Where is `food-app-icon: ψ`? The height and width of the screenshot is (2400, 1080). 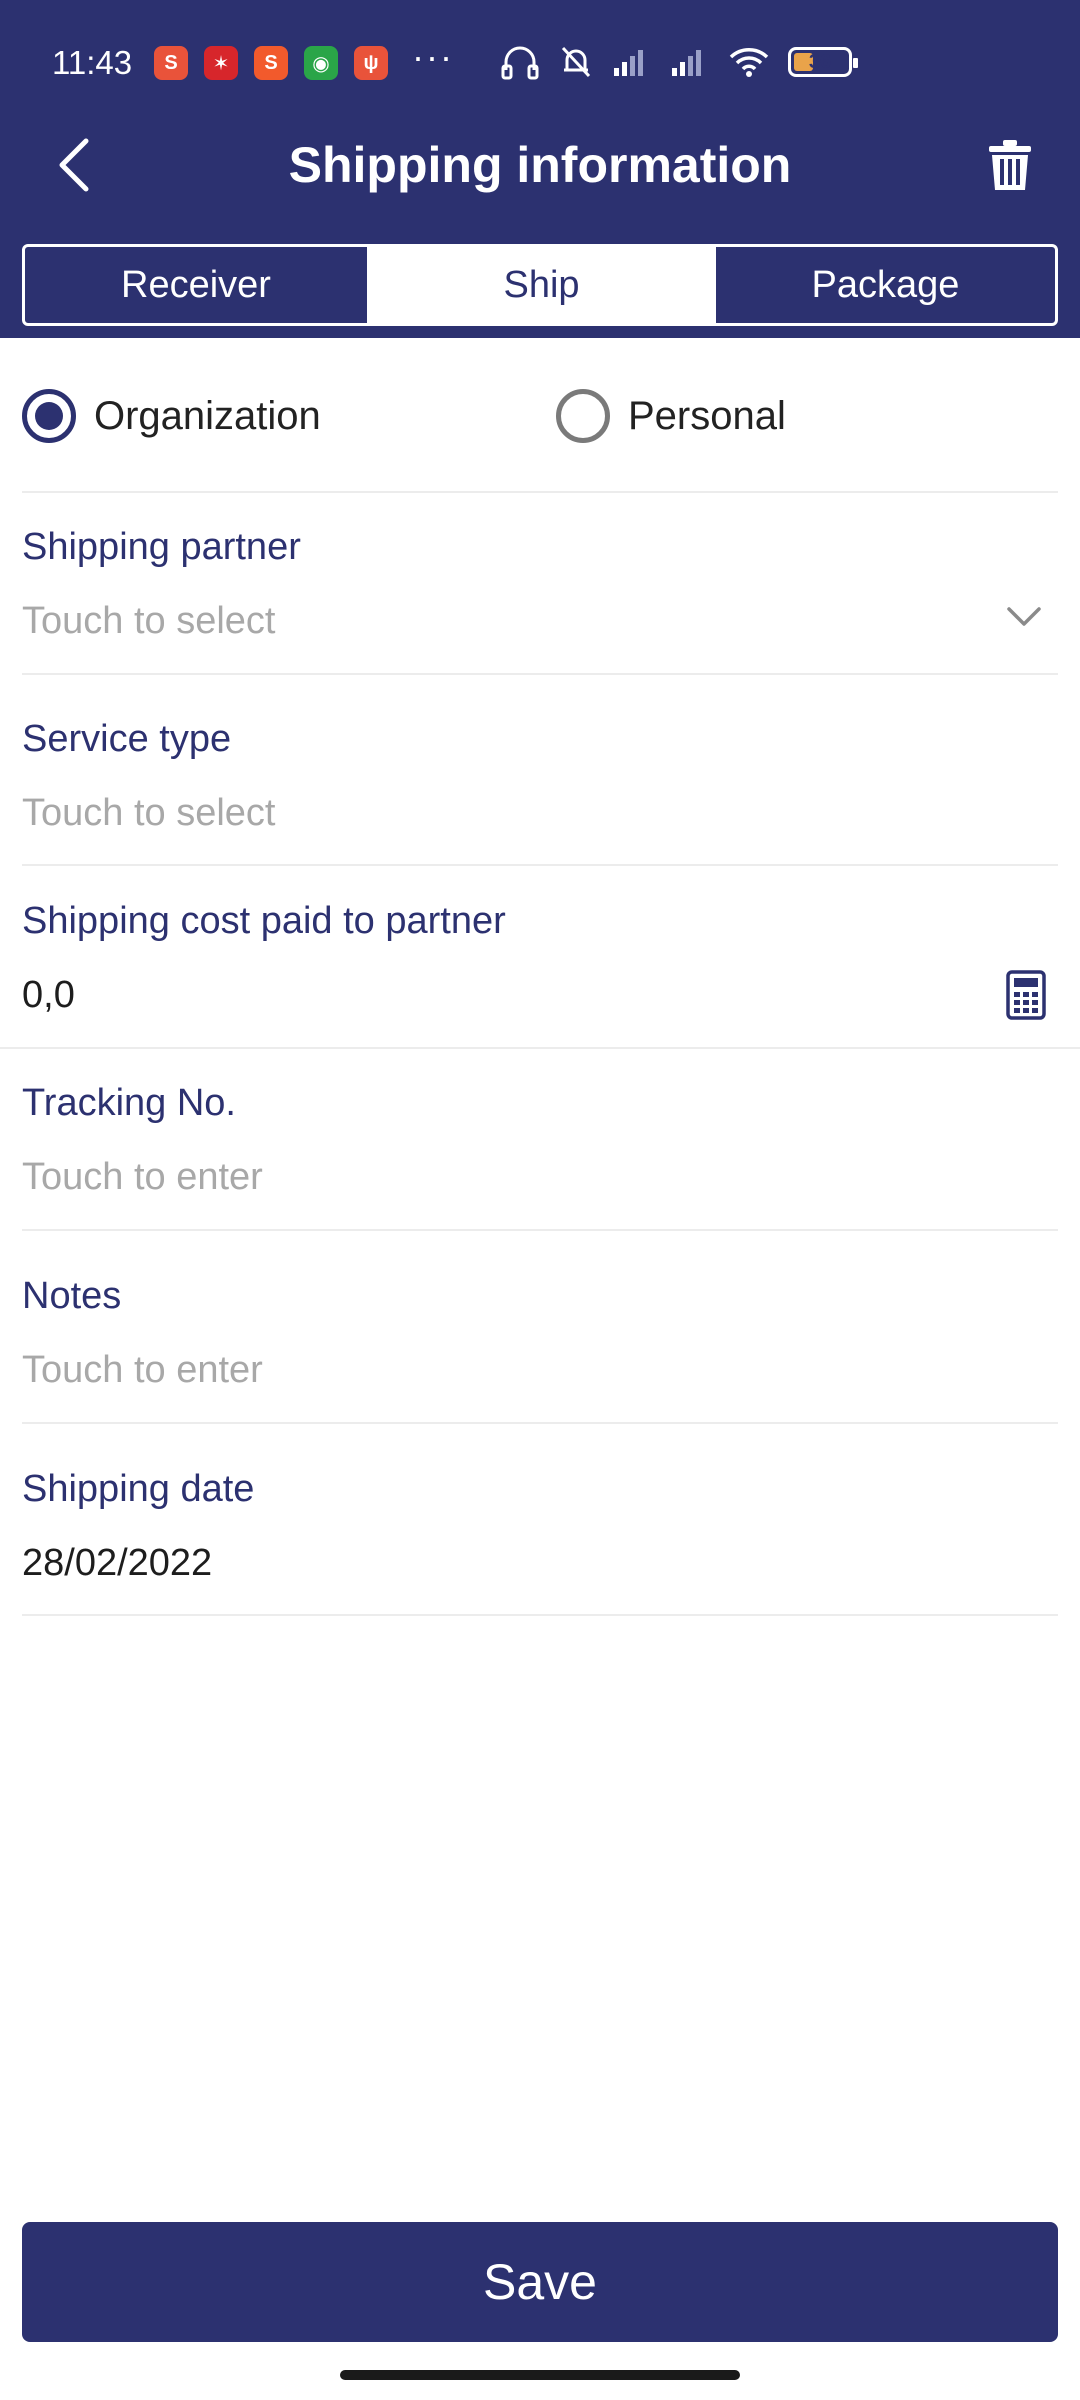 food-app-icon: ψ is located at coordinates (371, 63).